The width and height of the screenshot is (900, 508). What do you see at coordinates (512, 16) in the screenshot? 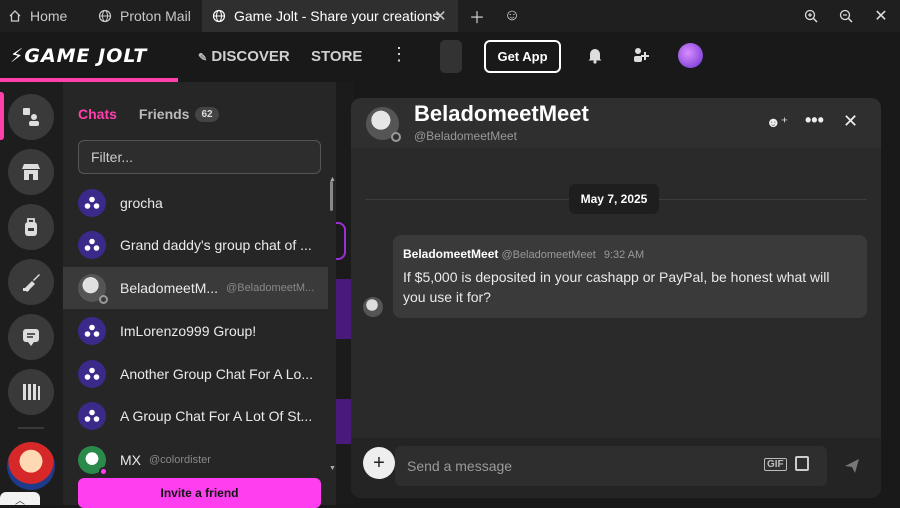
I see `smiley-icon: ☺` at bounding box center [512, 16].